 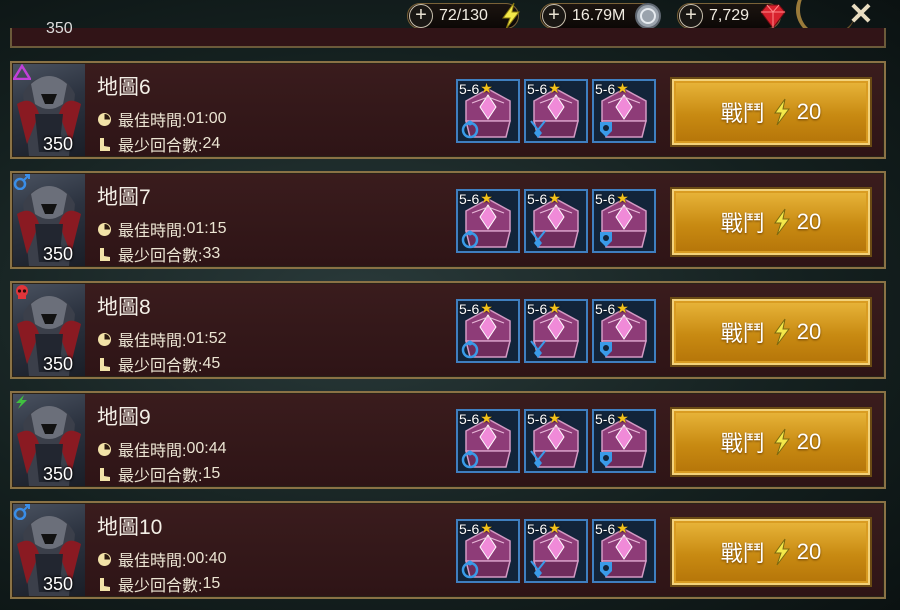 What do you see at coordinates (158, 364) in the screenshot?
I see `min-turns: 最少回合數: 45` at bounding box center [158, 364].